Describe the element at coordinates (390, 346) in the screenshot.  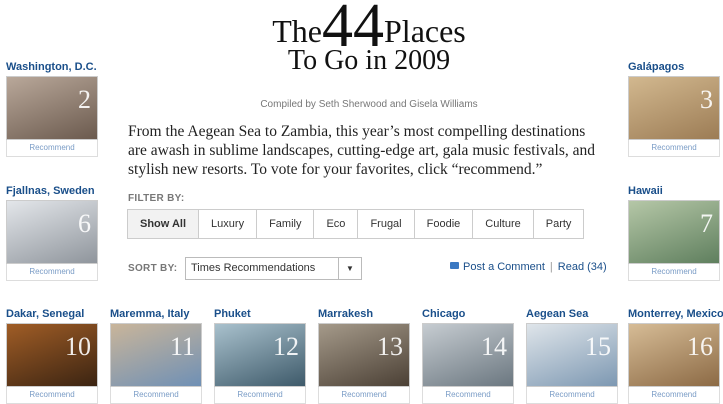
I see `place-number: 13` at that location.